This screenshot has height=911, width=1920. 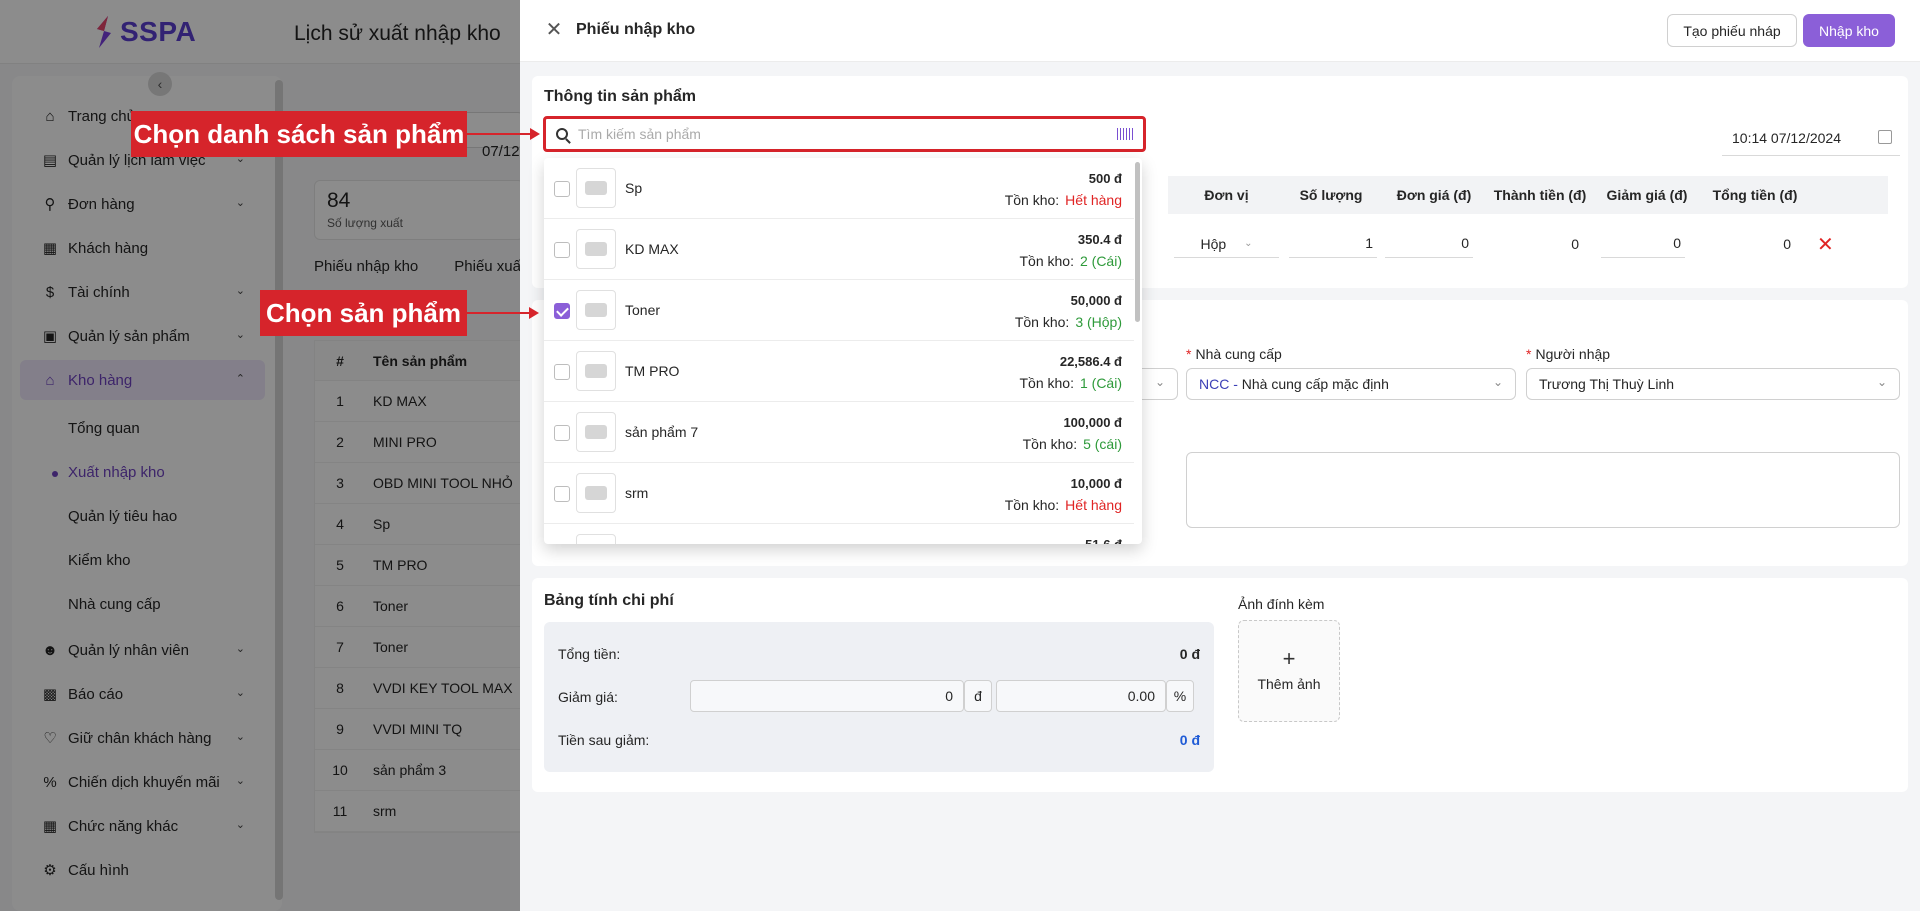 I want to click on col-amount: Thành tiền (đ), so click(x=1540, y=195).